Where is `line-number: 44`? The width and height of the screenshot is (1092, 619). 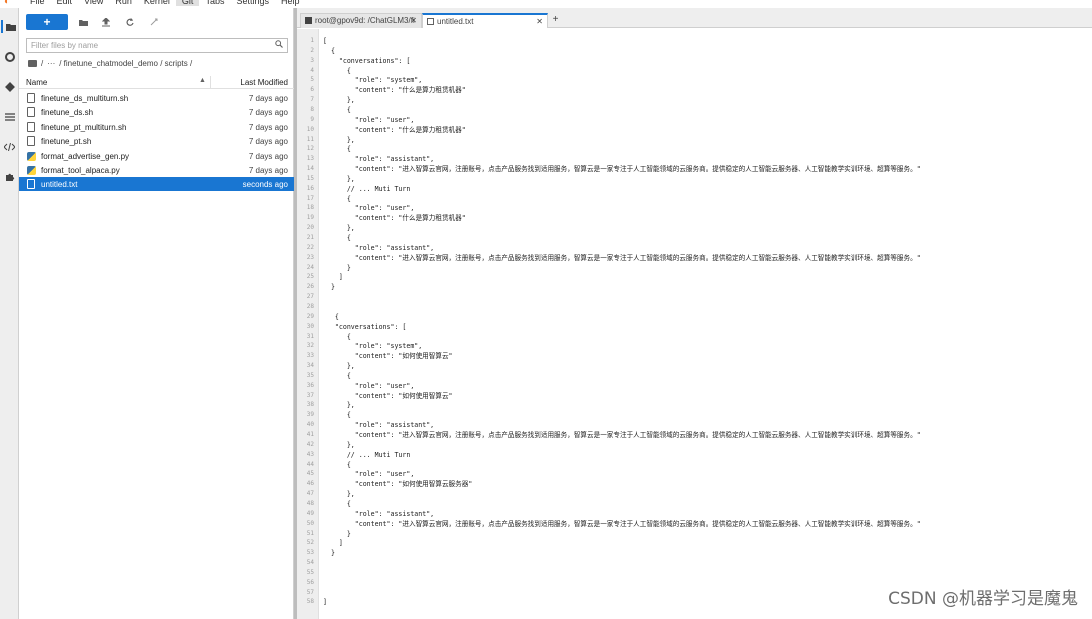
line-number: 44 is located at coordinates (310, 464).